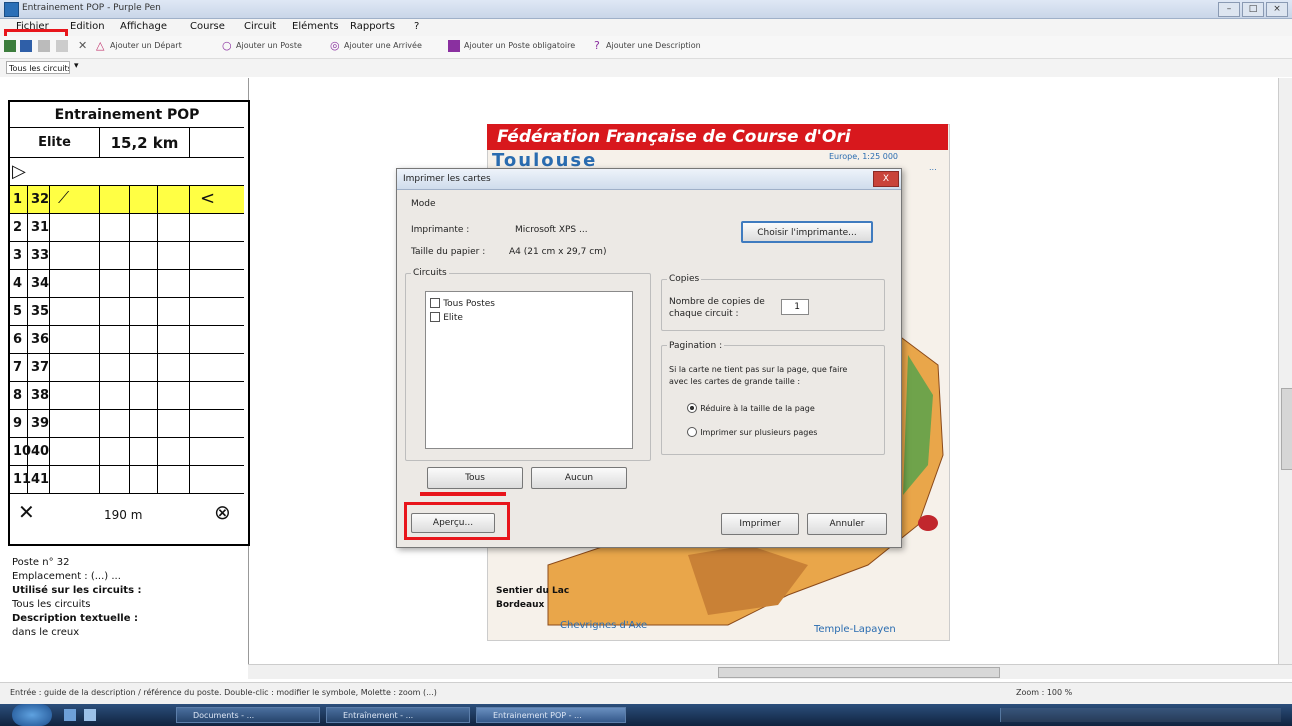 This screenshot has width=1292, height=726. Describe the element at coordinates (143, 26) in the screenshot. I see `menu-affichage: Affichage` at that location.